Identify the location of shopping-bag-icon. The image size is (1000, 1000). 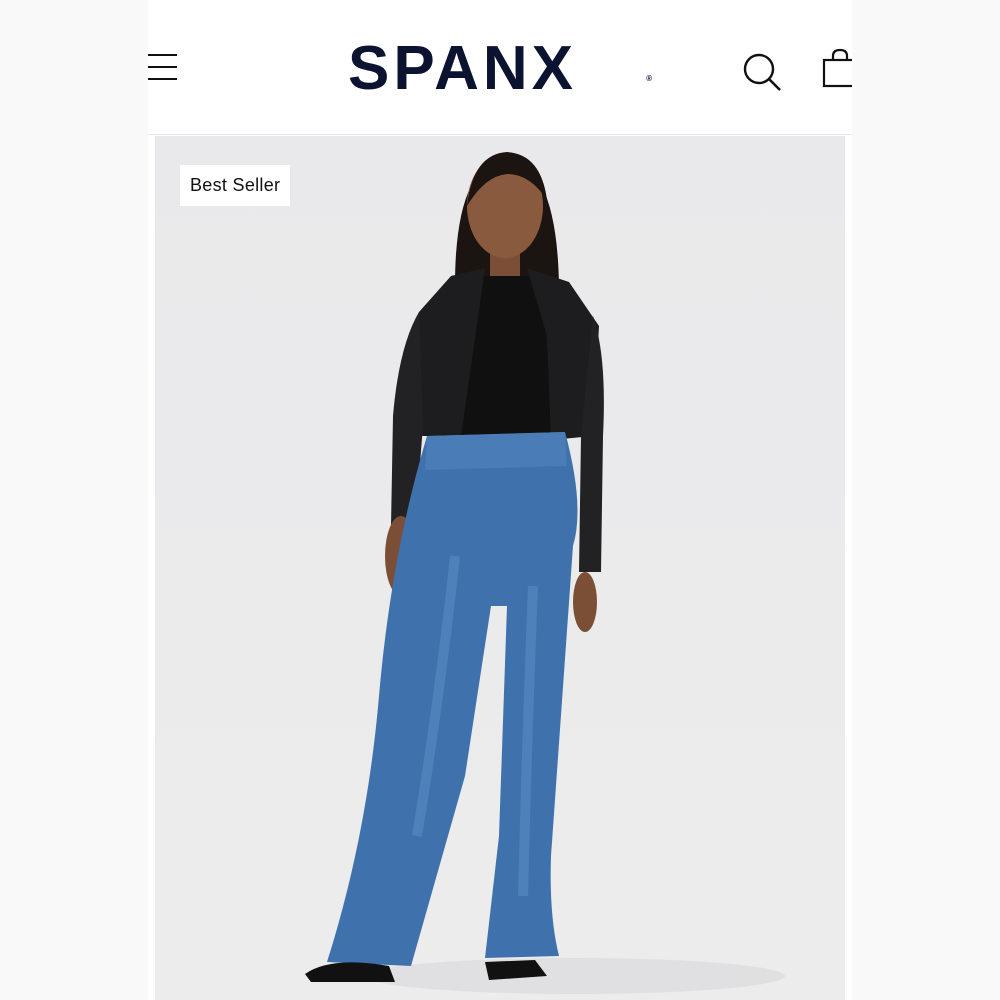
(837, 68).